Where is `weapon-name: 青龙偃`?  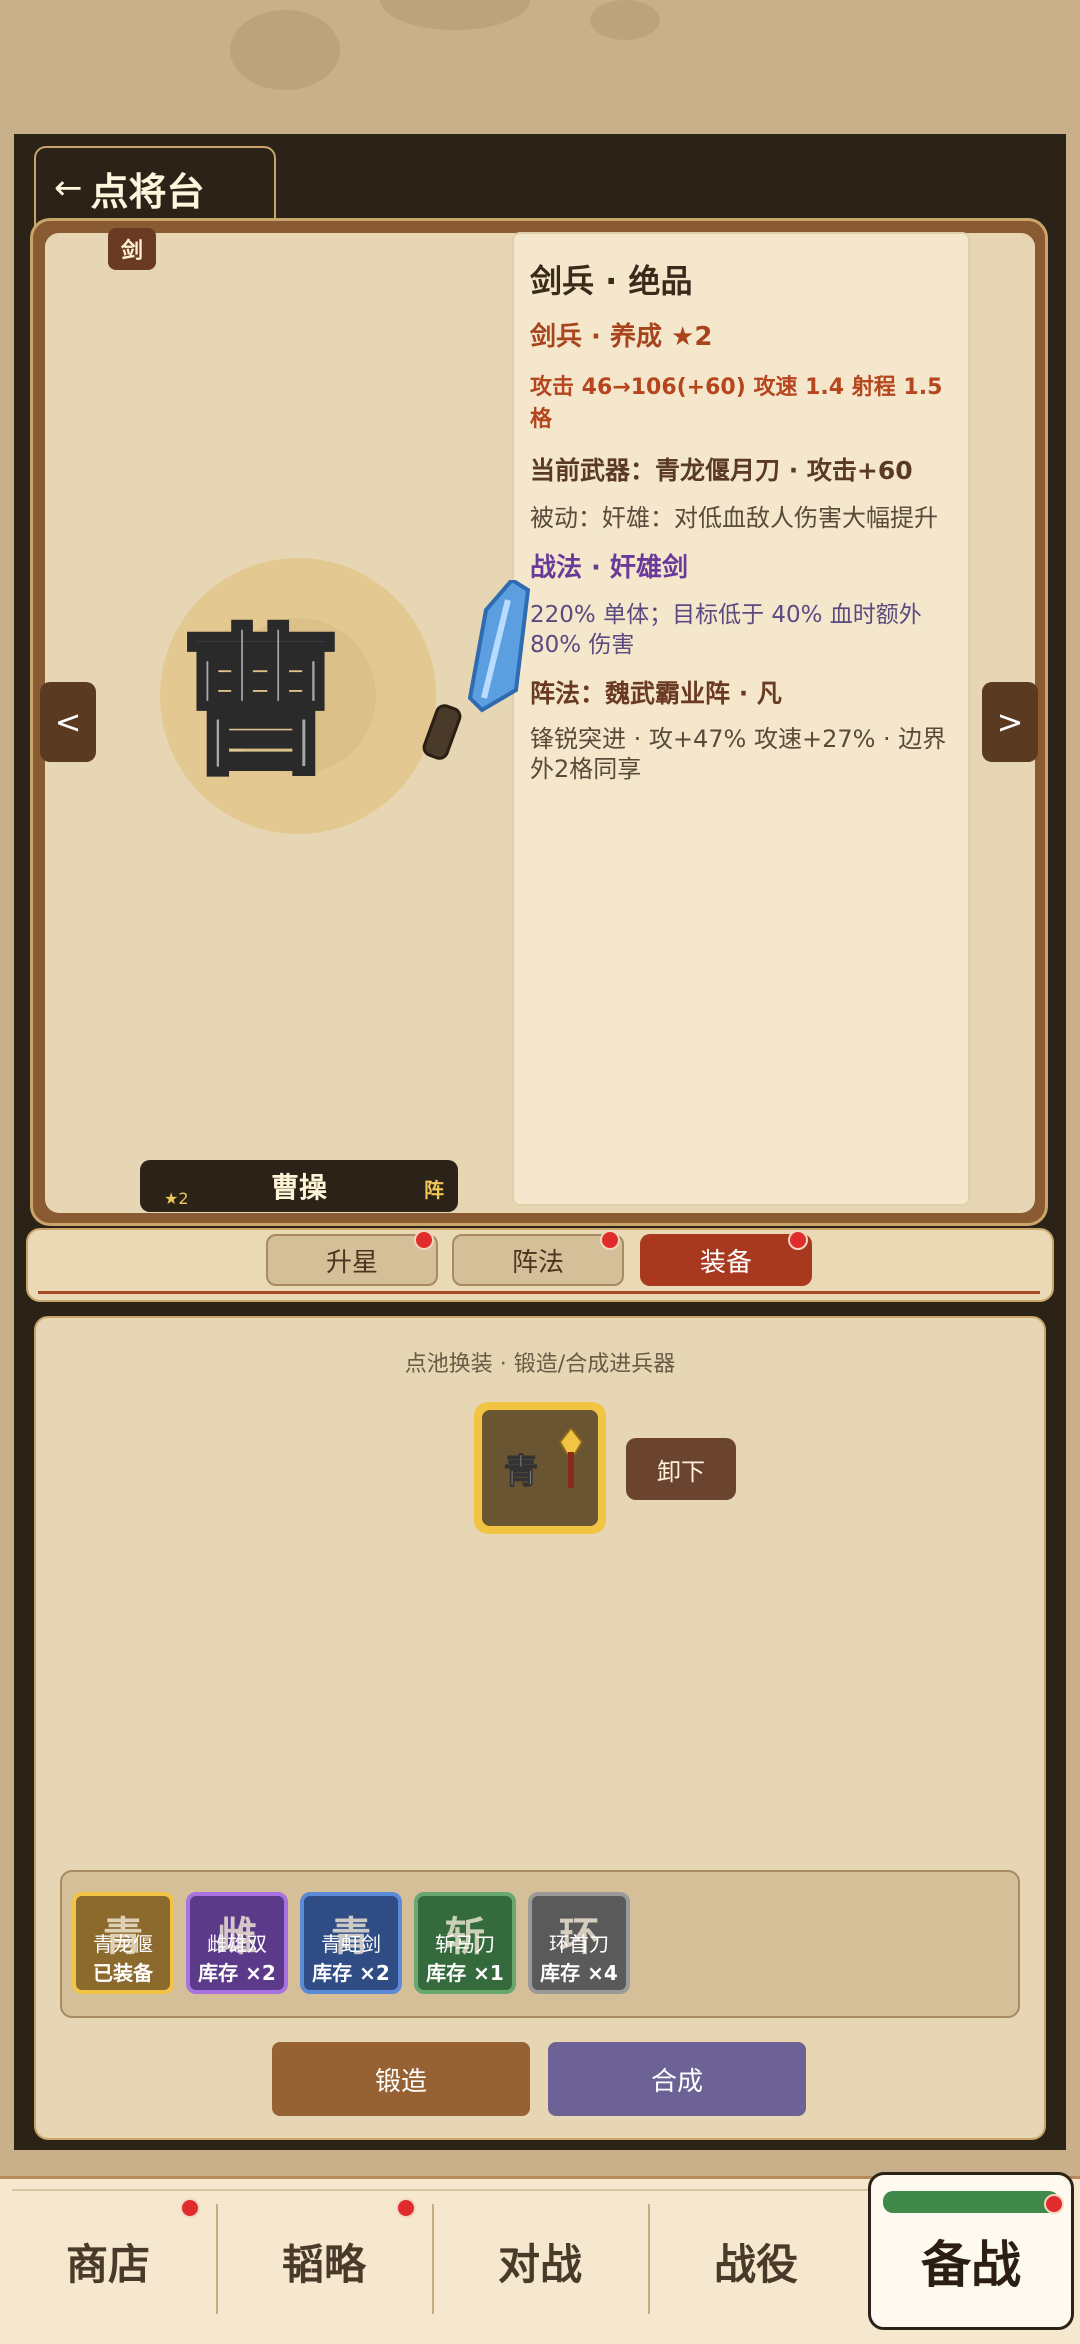 weapon-name: 青龙偃 is located at coordinates (123, 1944).